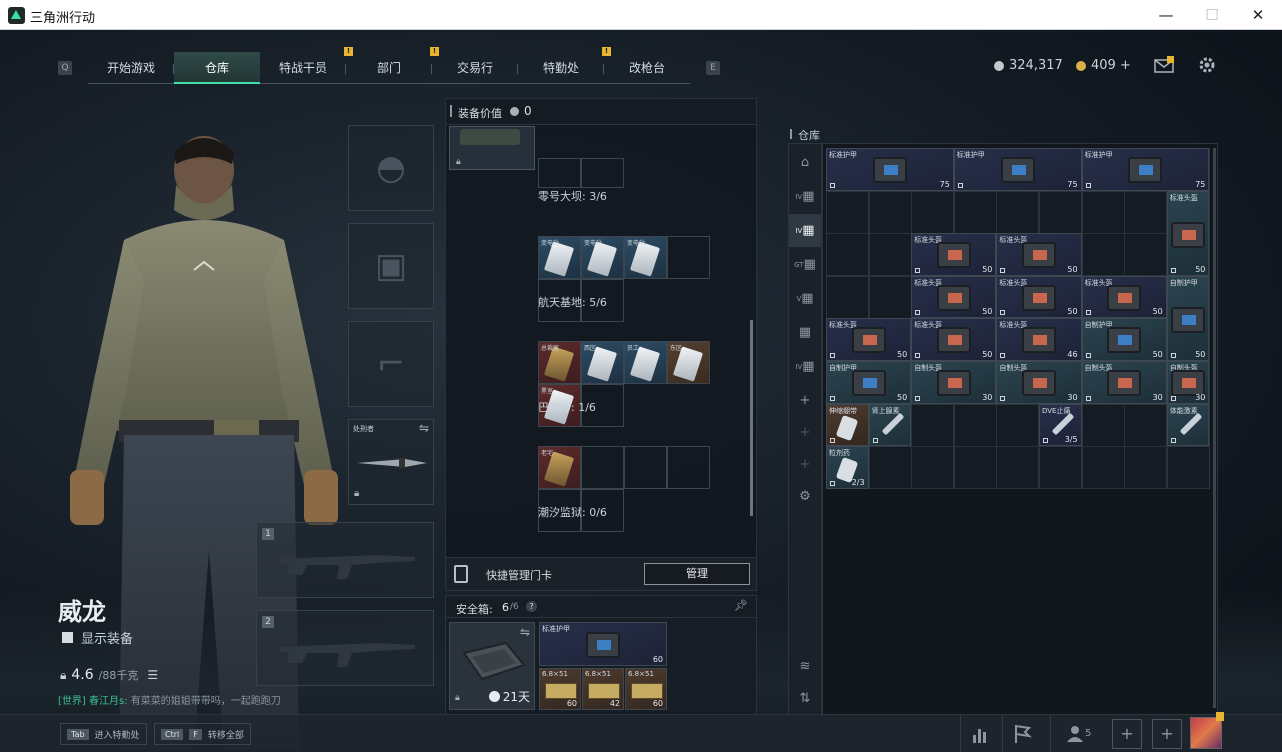 This screenshot has height=752, width=1282. I want to click on close-button: ✕, so click(1258, 15).